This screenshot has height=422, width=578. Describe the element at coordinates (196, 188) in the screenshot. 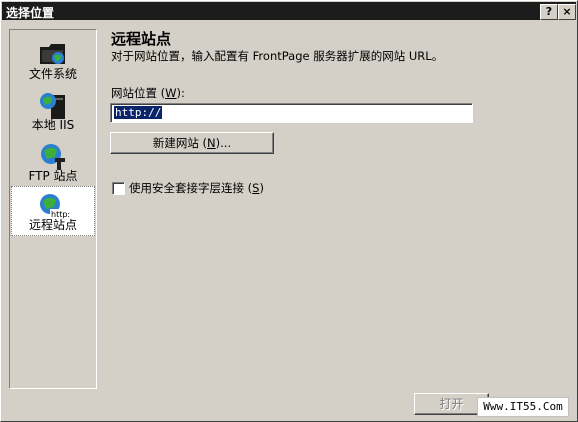

I see `ssl-checkbox-label: 使用安全套接字层连接 (S)` at that location.